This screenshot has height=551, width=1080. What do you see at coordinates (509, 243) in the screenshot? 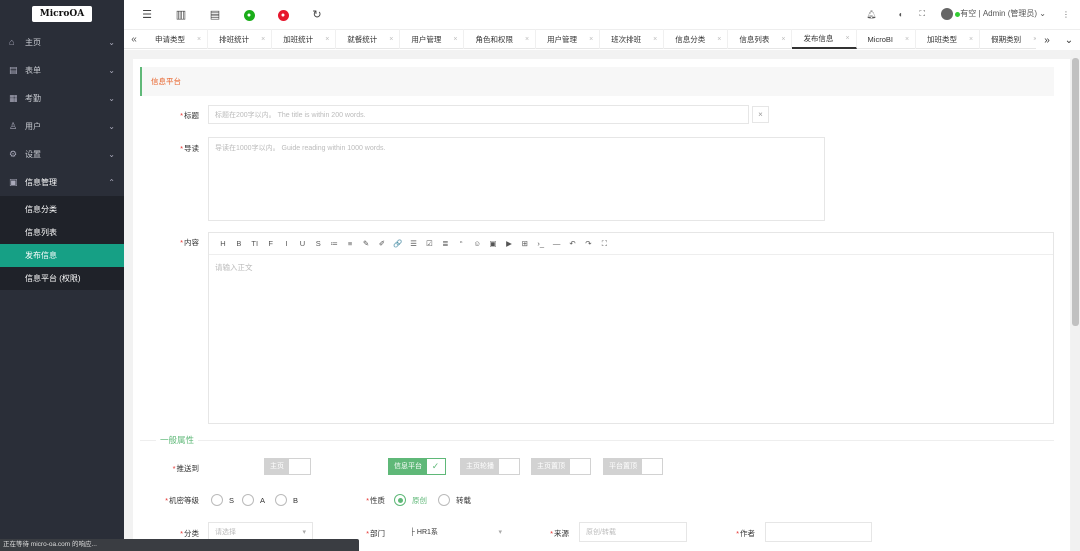
I see `editor-tool-18-icon: ▶` at bounding box center [509, 243].